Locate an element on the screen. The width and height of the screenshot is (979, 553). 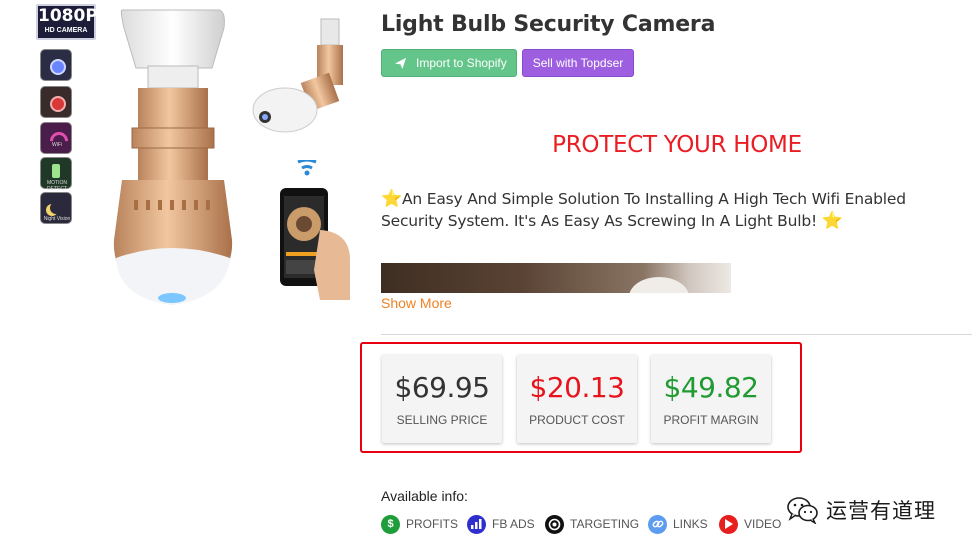
night-caption: Night Vision is located at coordinates (57, 219).